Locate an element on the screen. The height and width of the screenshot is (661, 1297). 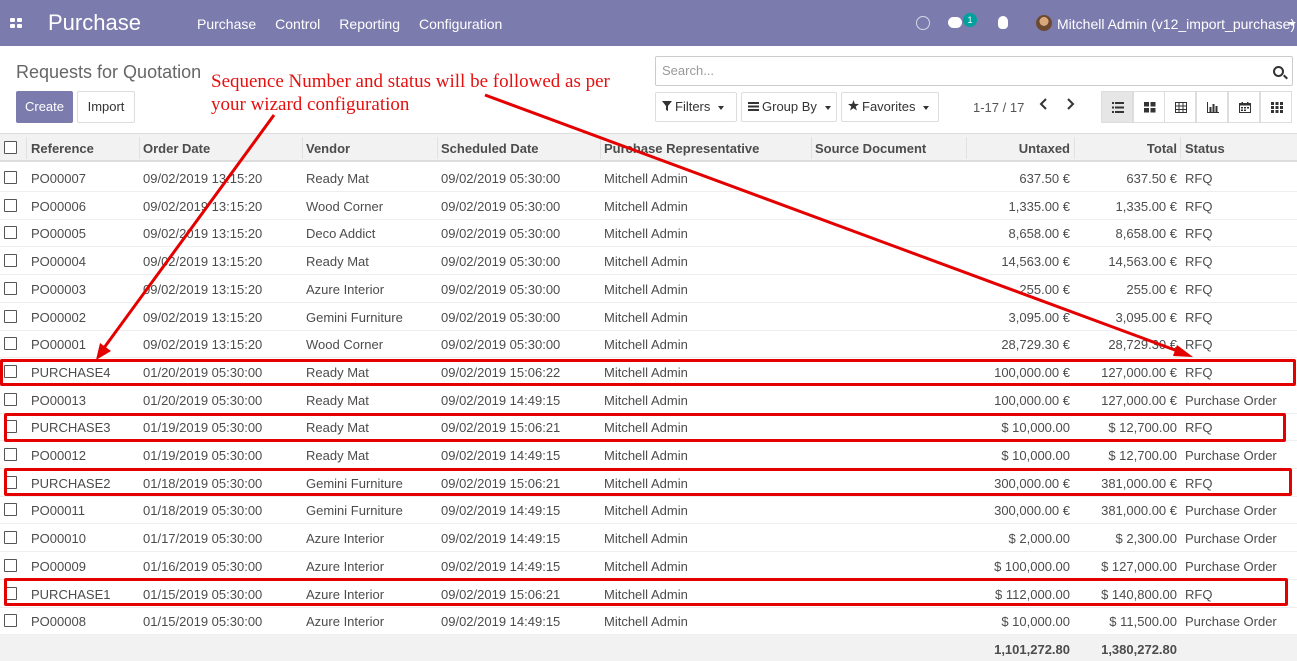
arrow-head-status is located at coordinates (1183, 351).